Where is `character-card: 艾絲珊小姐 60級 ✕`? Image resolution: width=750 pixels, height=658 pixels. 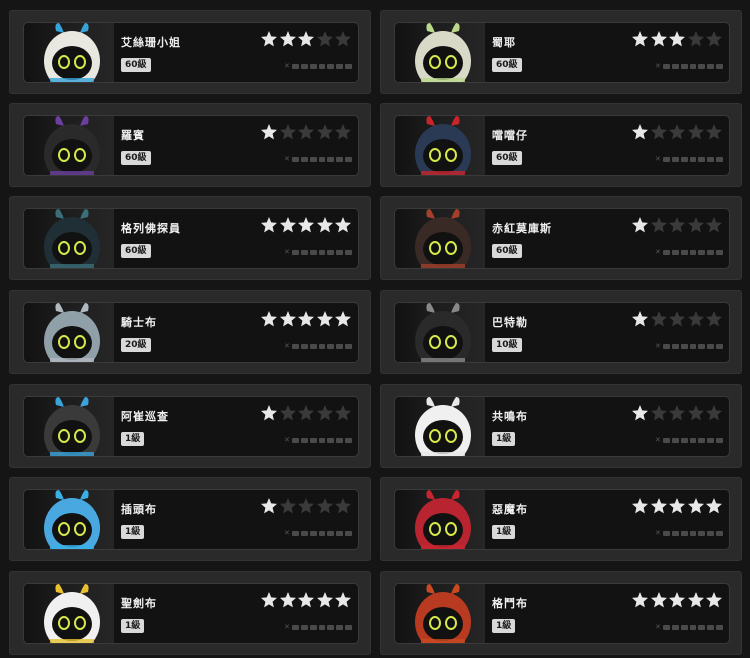 character-card: 艾絲珊小姐 60級 ✕ is located at coordinates (190, 52).